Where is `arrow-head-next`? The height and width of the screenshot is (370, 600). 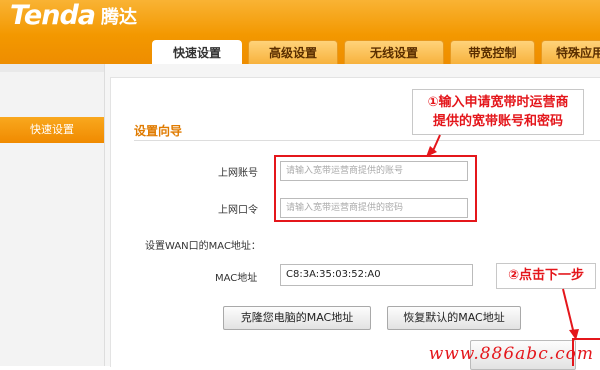 arrow-head-next is located at coordinates (574, 334).